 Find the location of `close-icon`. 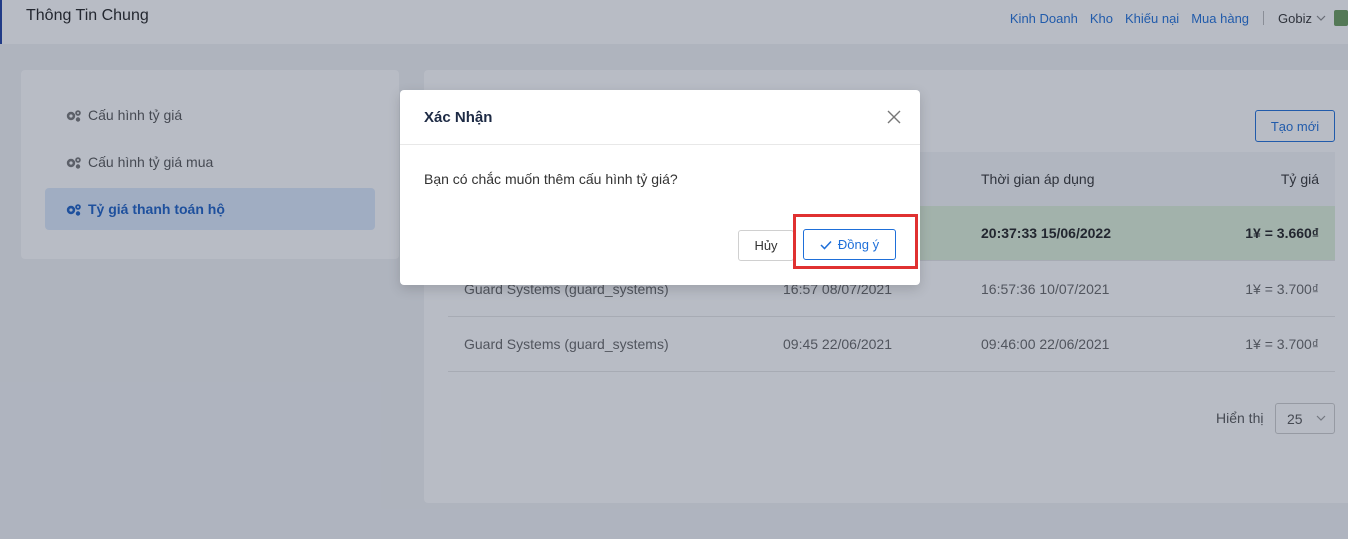

close-icon is located at coordinates (894, 117).